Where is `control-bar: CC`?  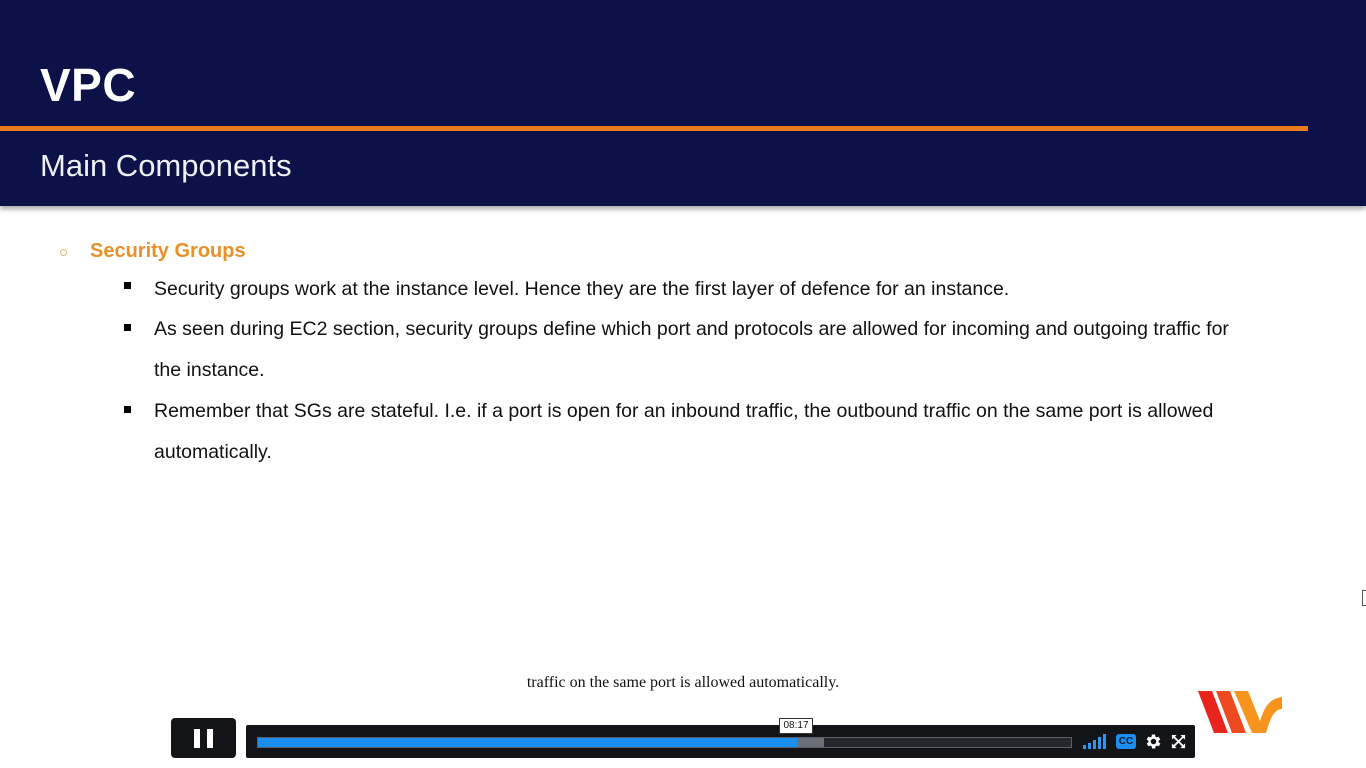 control-bar: CC is located at coordinates (720, 741).